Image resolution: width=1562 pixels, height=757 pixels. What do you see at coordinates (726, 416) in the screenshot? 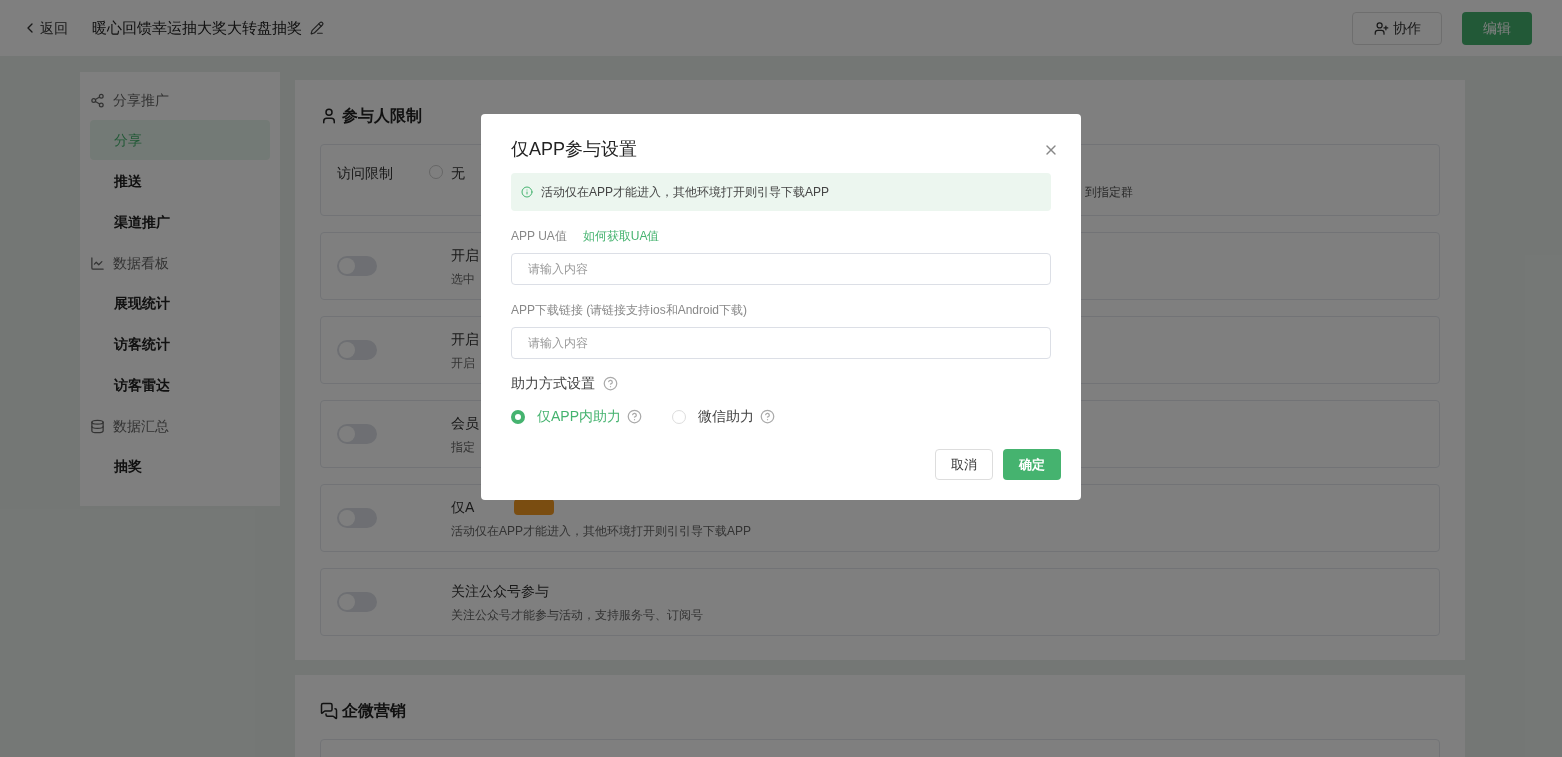
I see `radio-label: 微信助力` at bounding box center [726, 416].